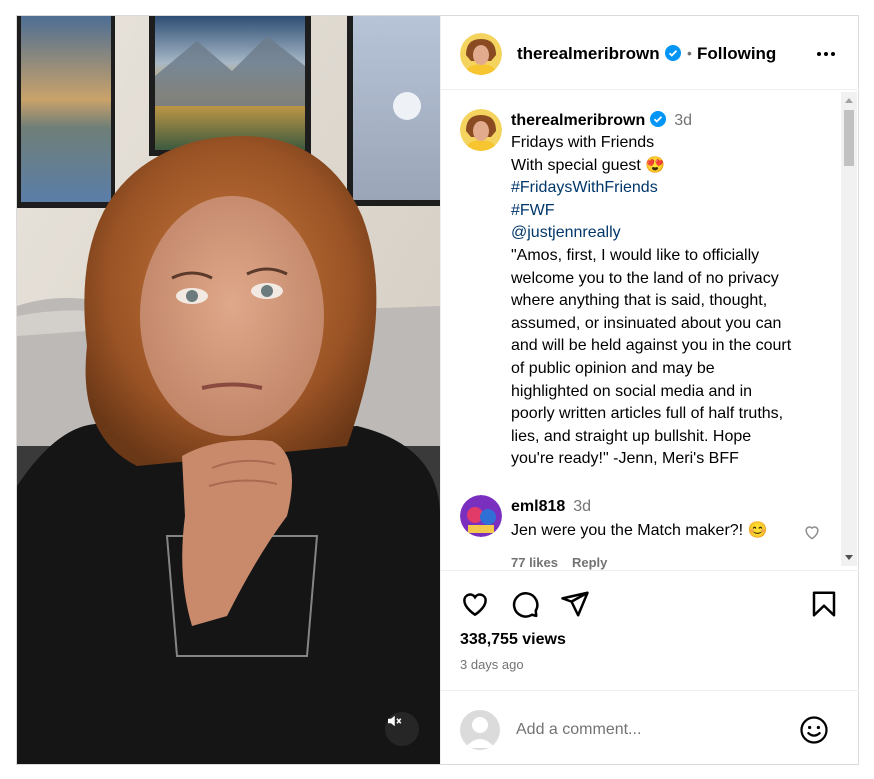 Image resolution: width=874 pixels, height=779 pixels. What do you see at coordinates (736, 54) in the screenshot?
I see `following-button: Following` at bounding box center [736, 54].